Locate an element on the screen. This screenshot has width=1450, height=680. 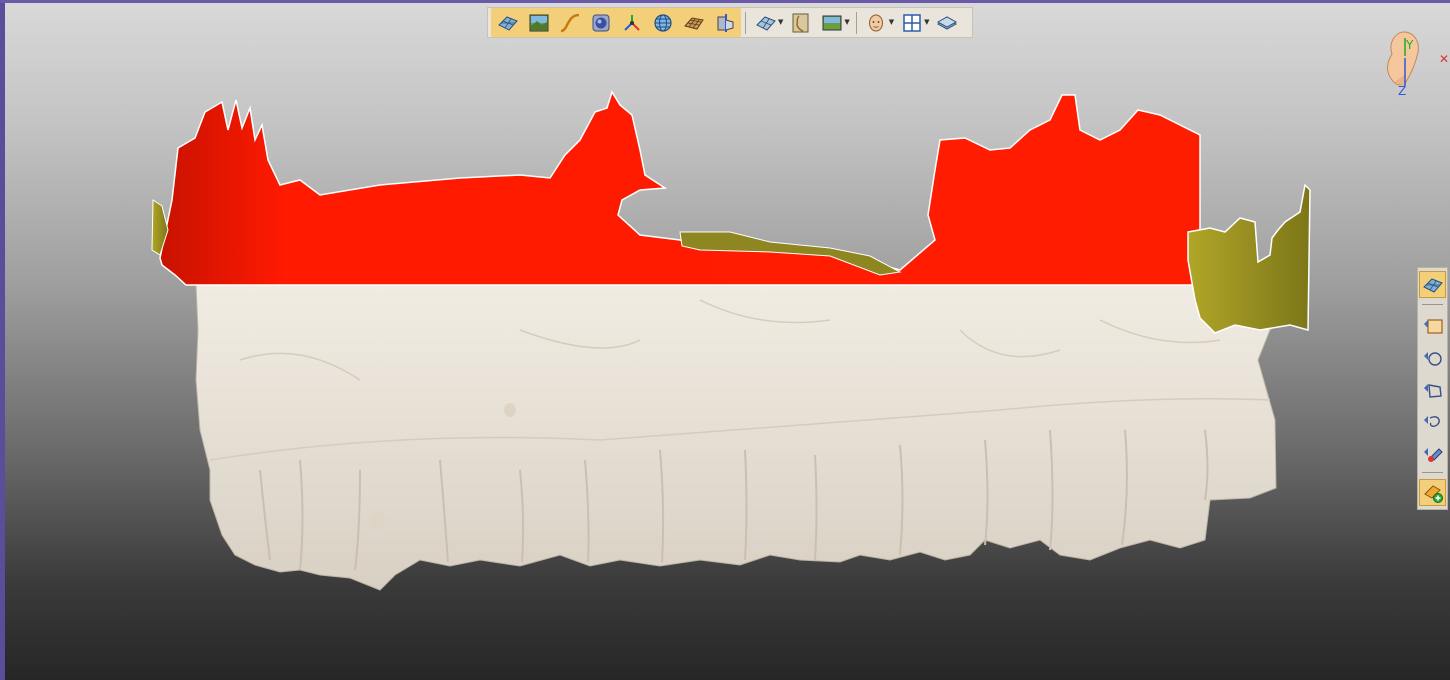
axis-tool-button is located at coordinates (631, 22).